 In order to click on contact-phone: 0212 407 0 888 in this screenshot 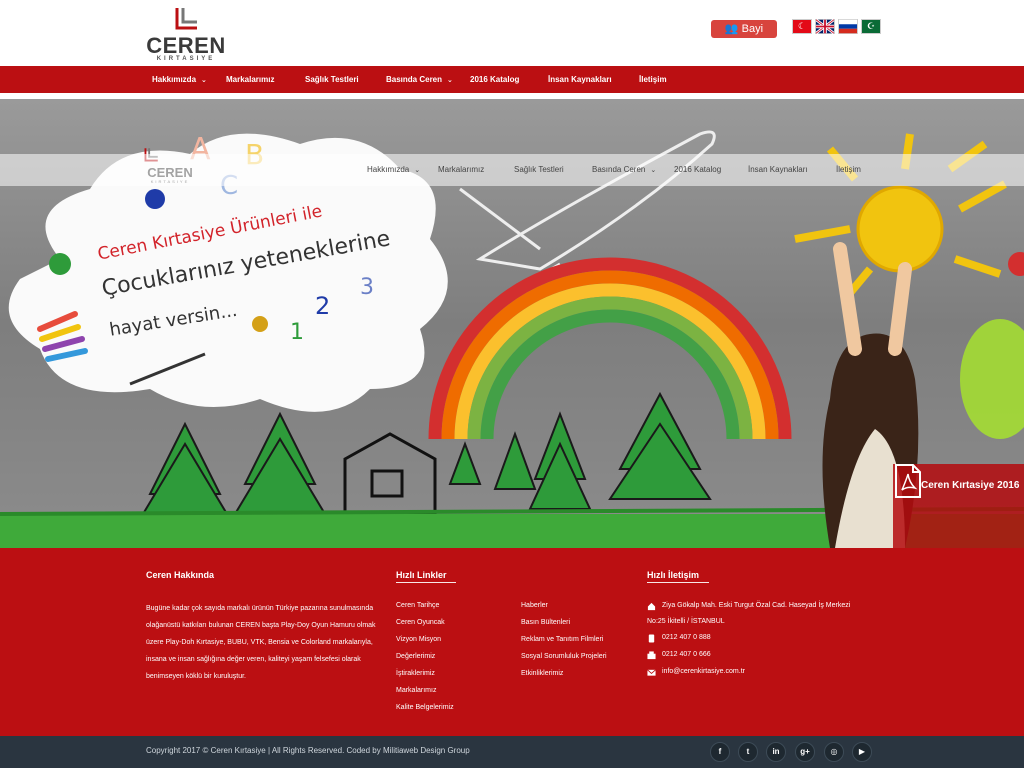, I will do `click(686, 637)`.